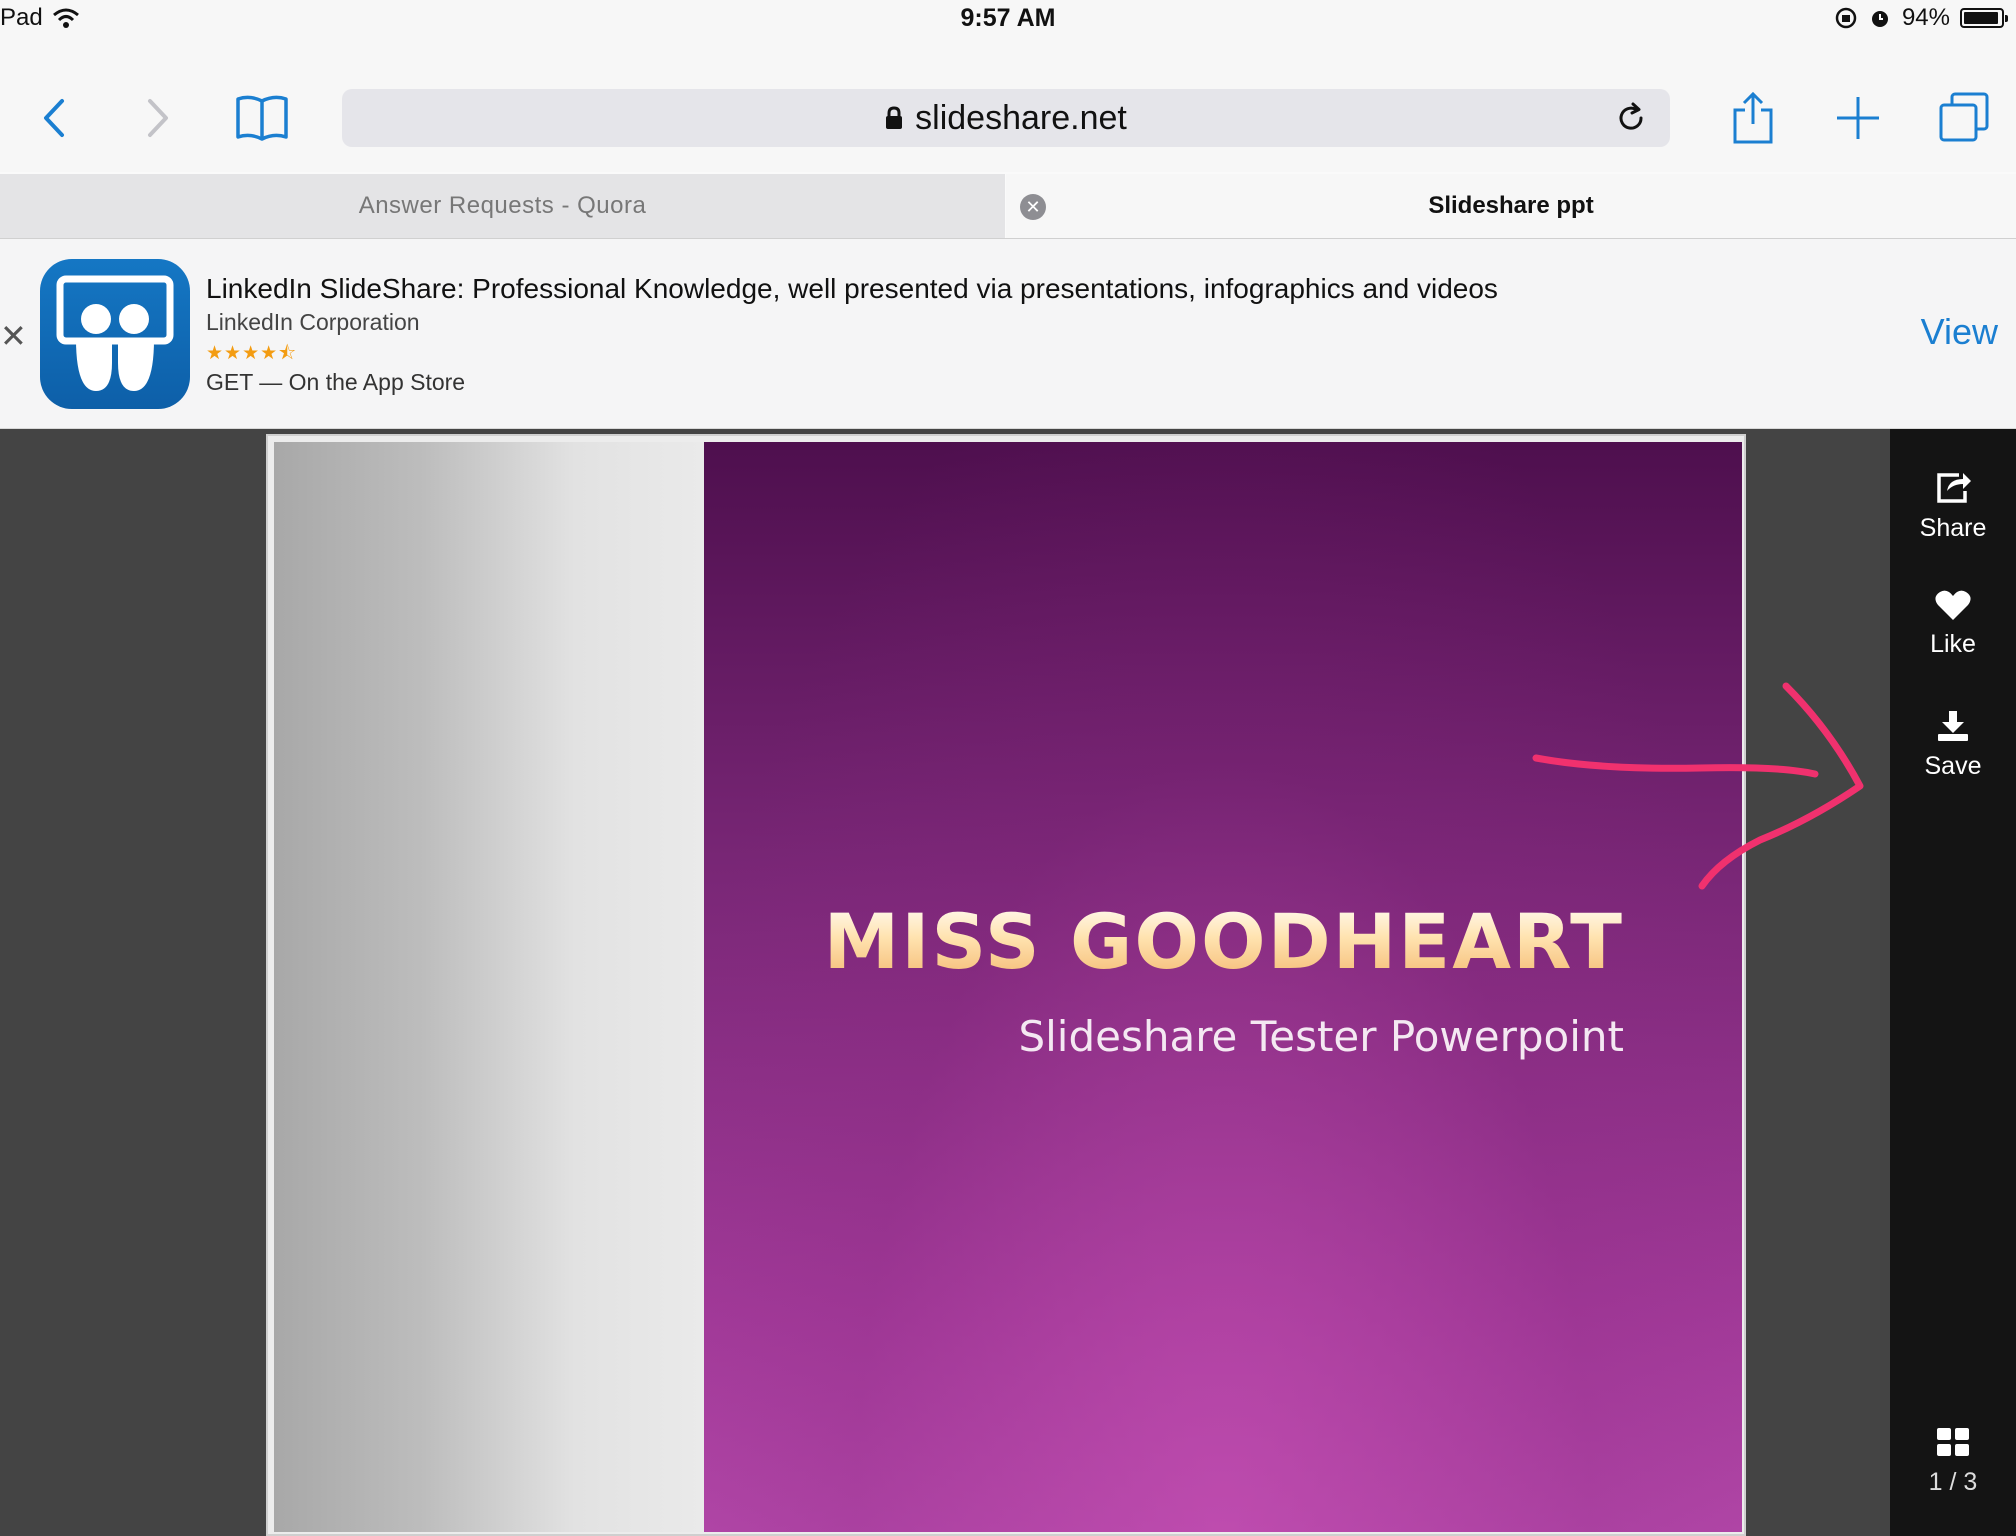  What do you see at coordinates (1511, 206) in the screenshot?
I see `tab-slideshare: Slideshare ppt` at bounding box center [1511, 206].